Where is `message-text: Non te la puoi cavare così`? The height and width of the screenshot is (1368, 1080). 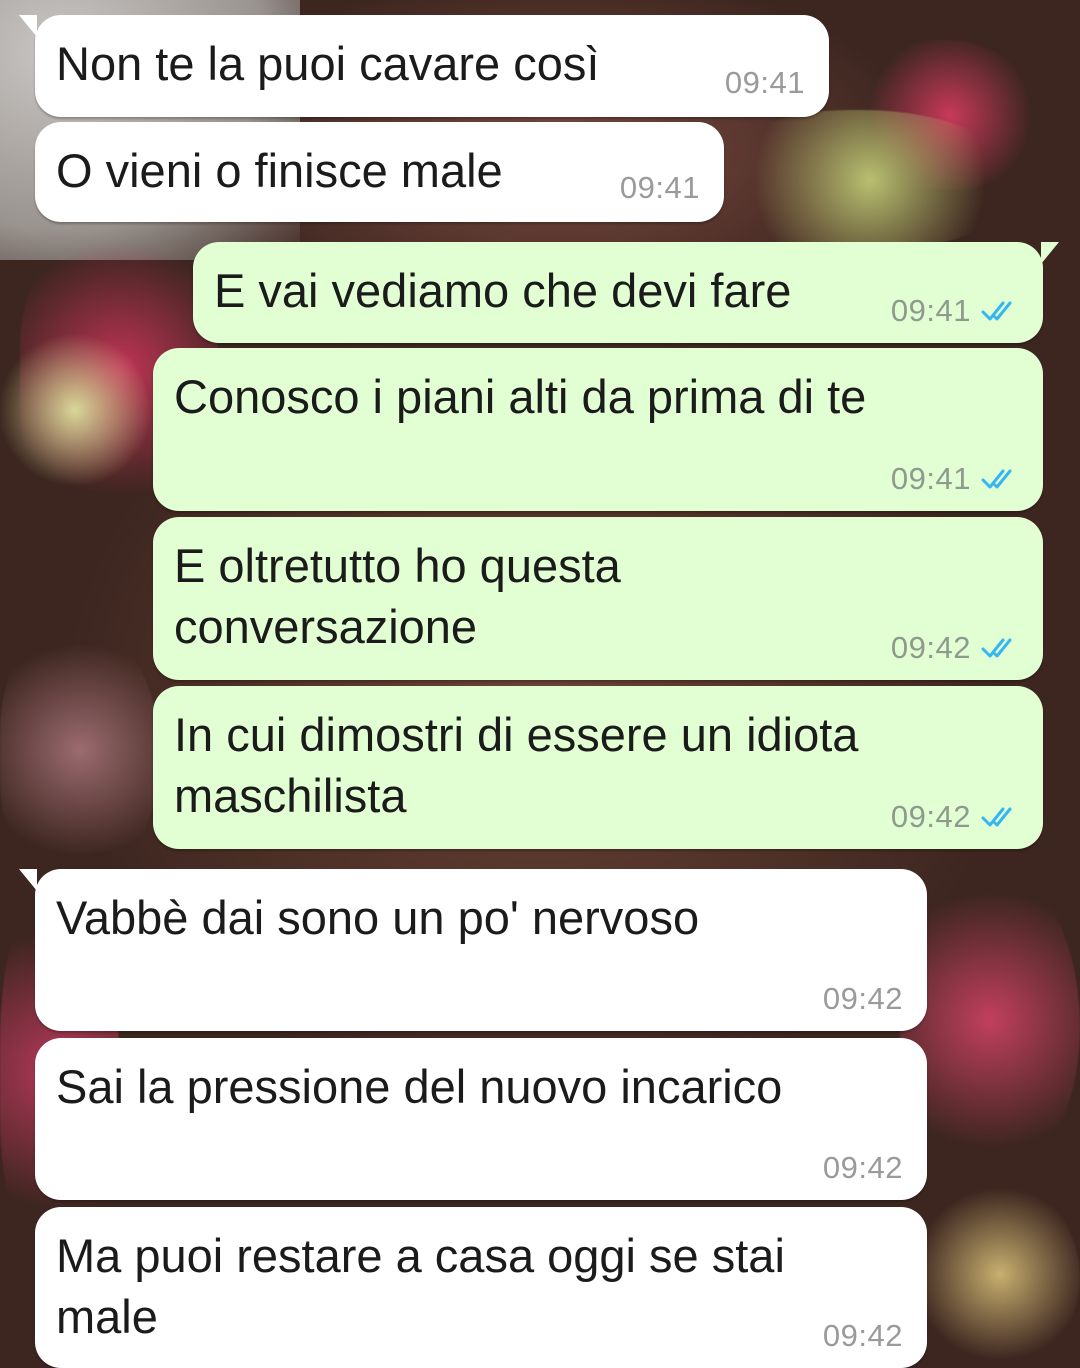
message-text: Non te la puoi cavare così is located at coordinates (328, 63).